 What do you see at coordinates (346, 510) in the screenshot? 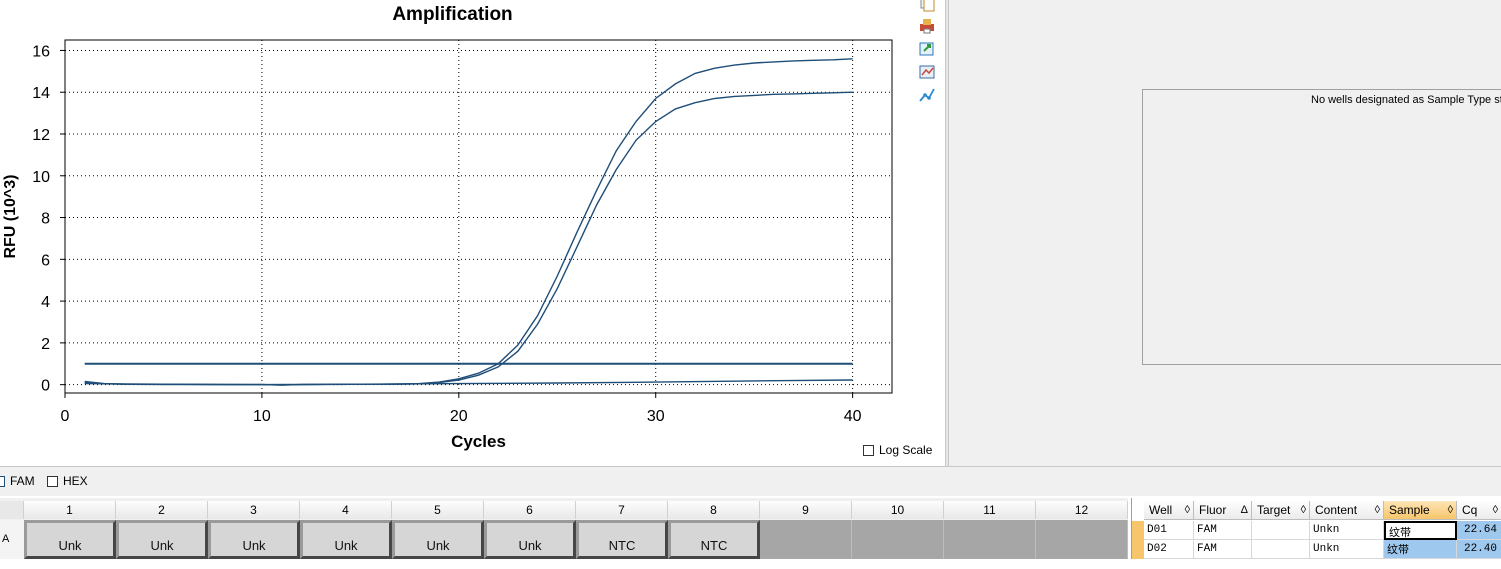
I see `plate-column-header: 4` at bounding box center [346, 510].